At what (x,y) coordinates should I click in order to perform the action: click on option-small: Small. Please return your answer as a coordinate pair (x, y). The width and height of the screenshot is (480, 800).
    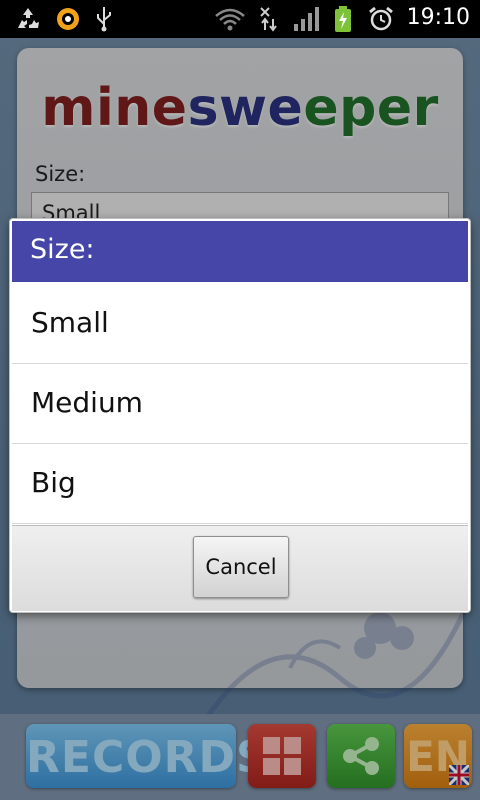
    Looking at the image, I should click on (240, 324).